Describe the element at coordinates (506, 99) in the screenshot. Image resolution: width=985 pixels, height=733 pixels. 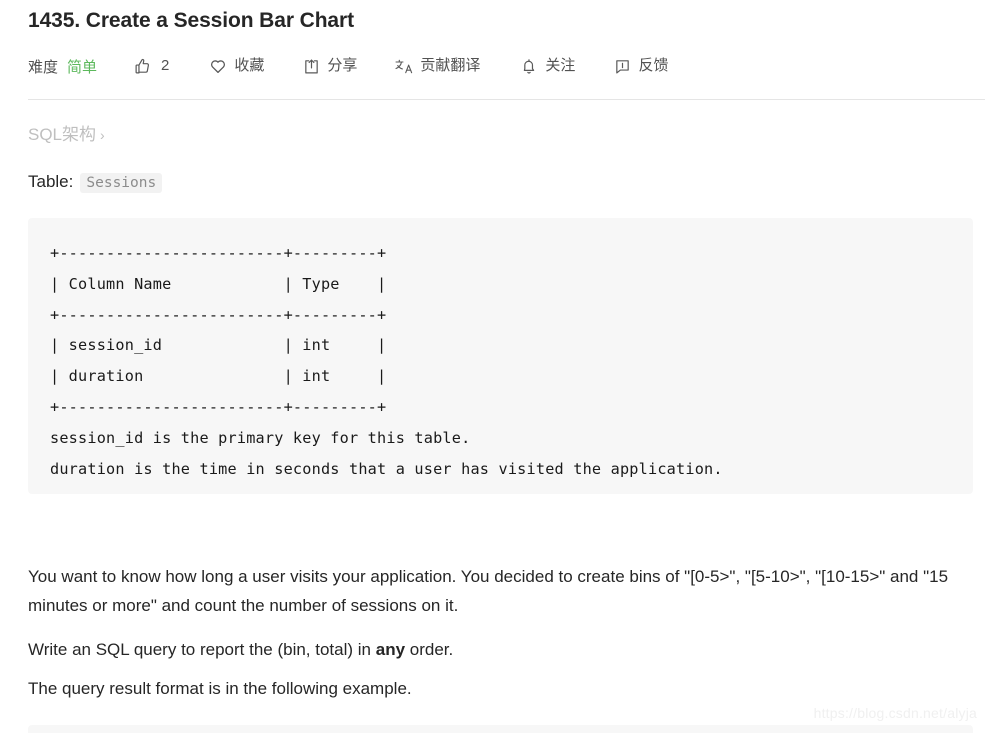
I see `header-divider` at that location.